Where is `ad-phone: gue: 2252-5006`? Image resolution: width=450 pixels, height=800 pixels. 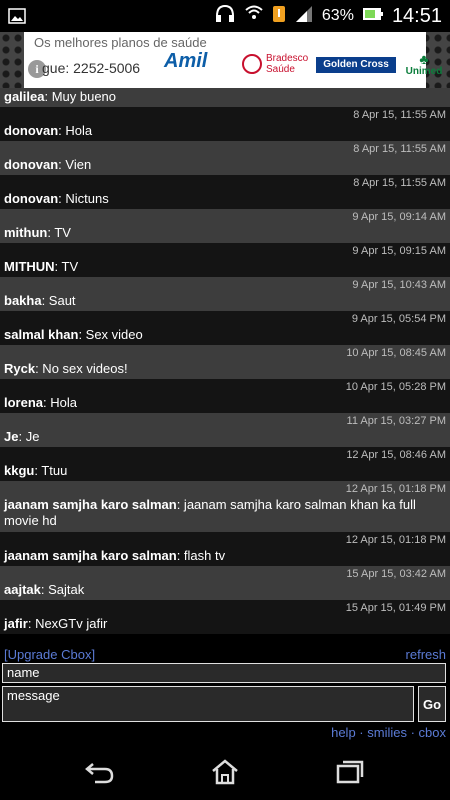
ad-phone: gue: 2252-5006 is located at coordinates (91, 68).